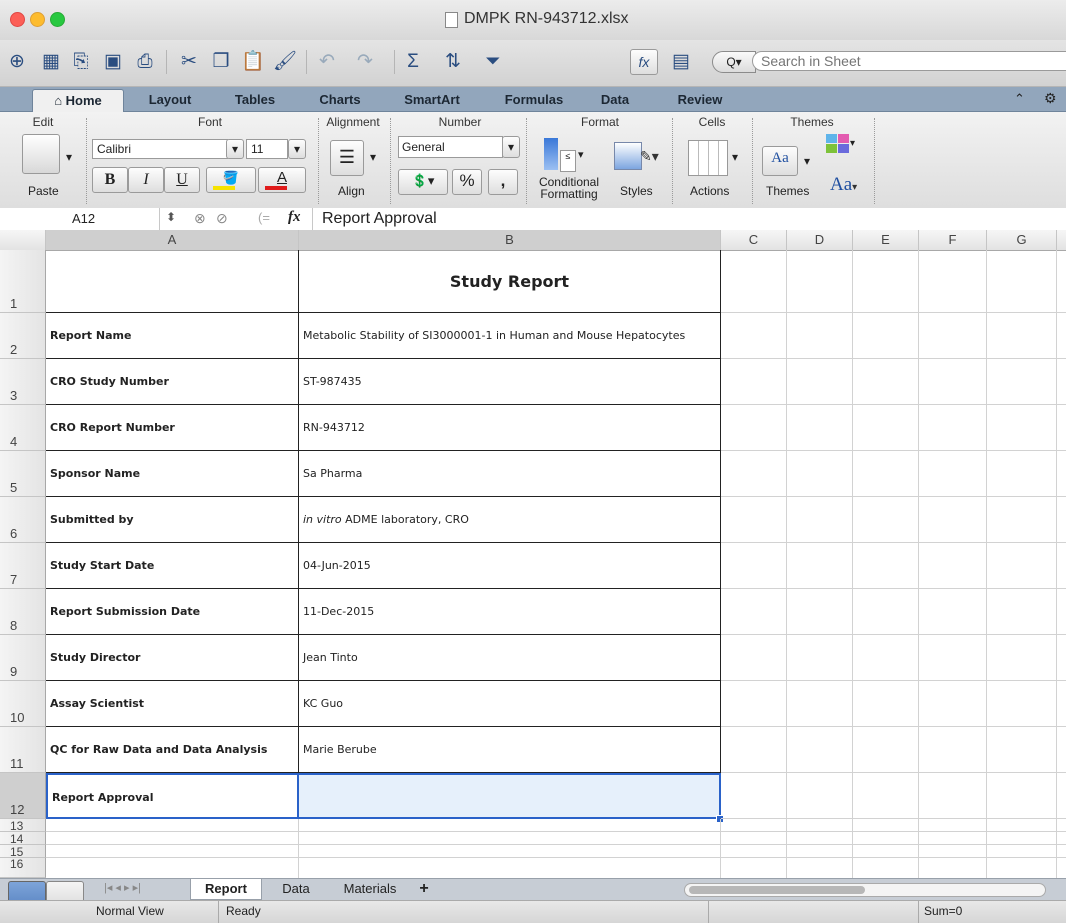  Describe the element at coordinates (644, 62) in the screenshot. I see `formula-builder-icon: fx` at that location.